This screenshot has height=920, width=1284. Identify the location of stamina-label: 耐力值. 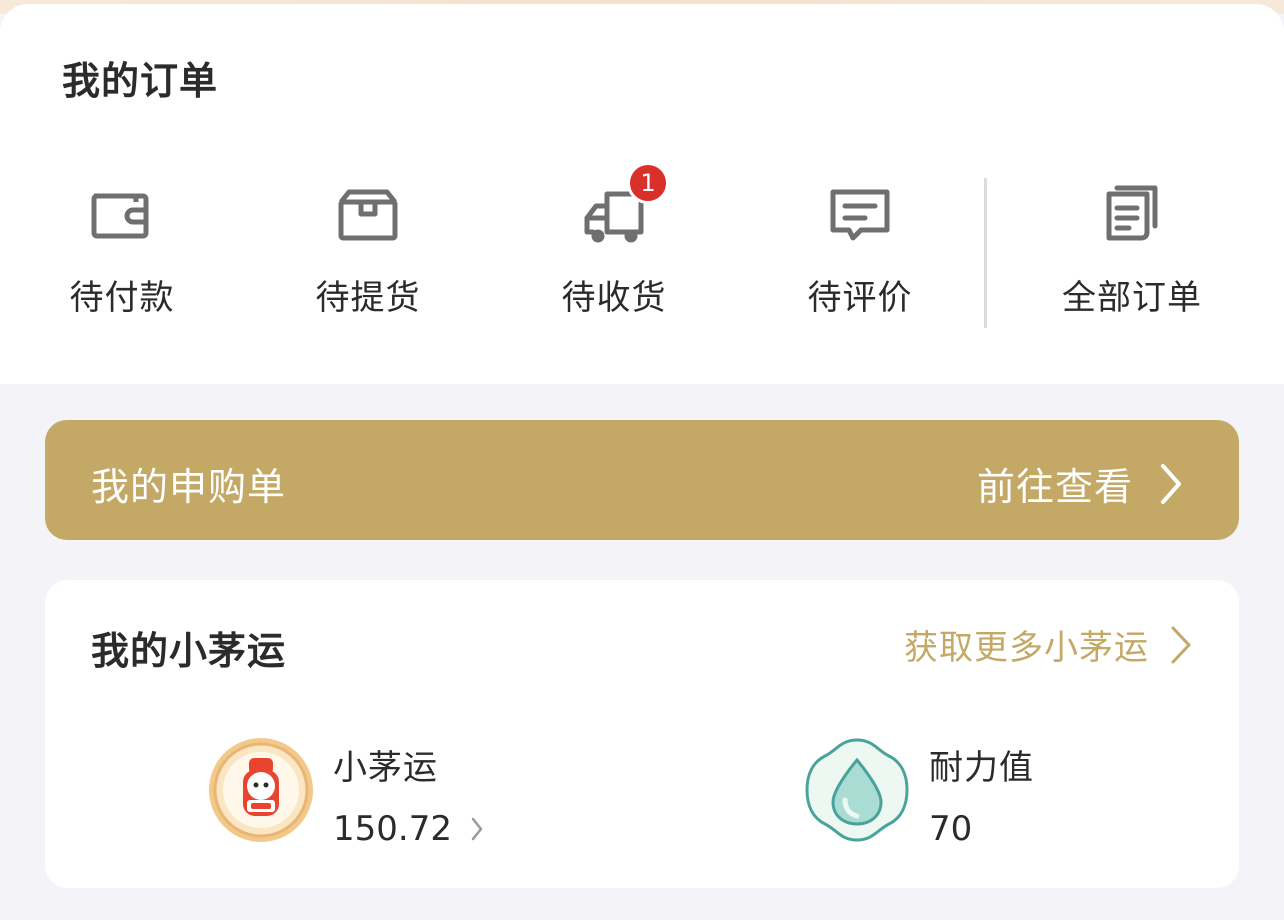
(981, 768).